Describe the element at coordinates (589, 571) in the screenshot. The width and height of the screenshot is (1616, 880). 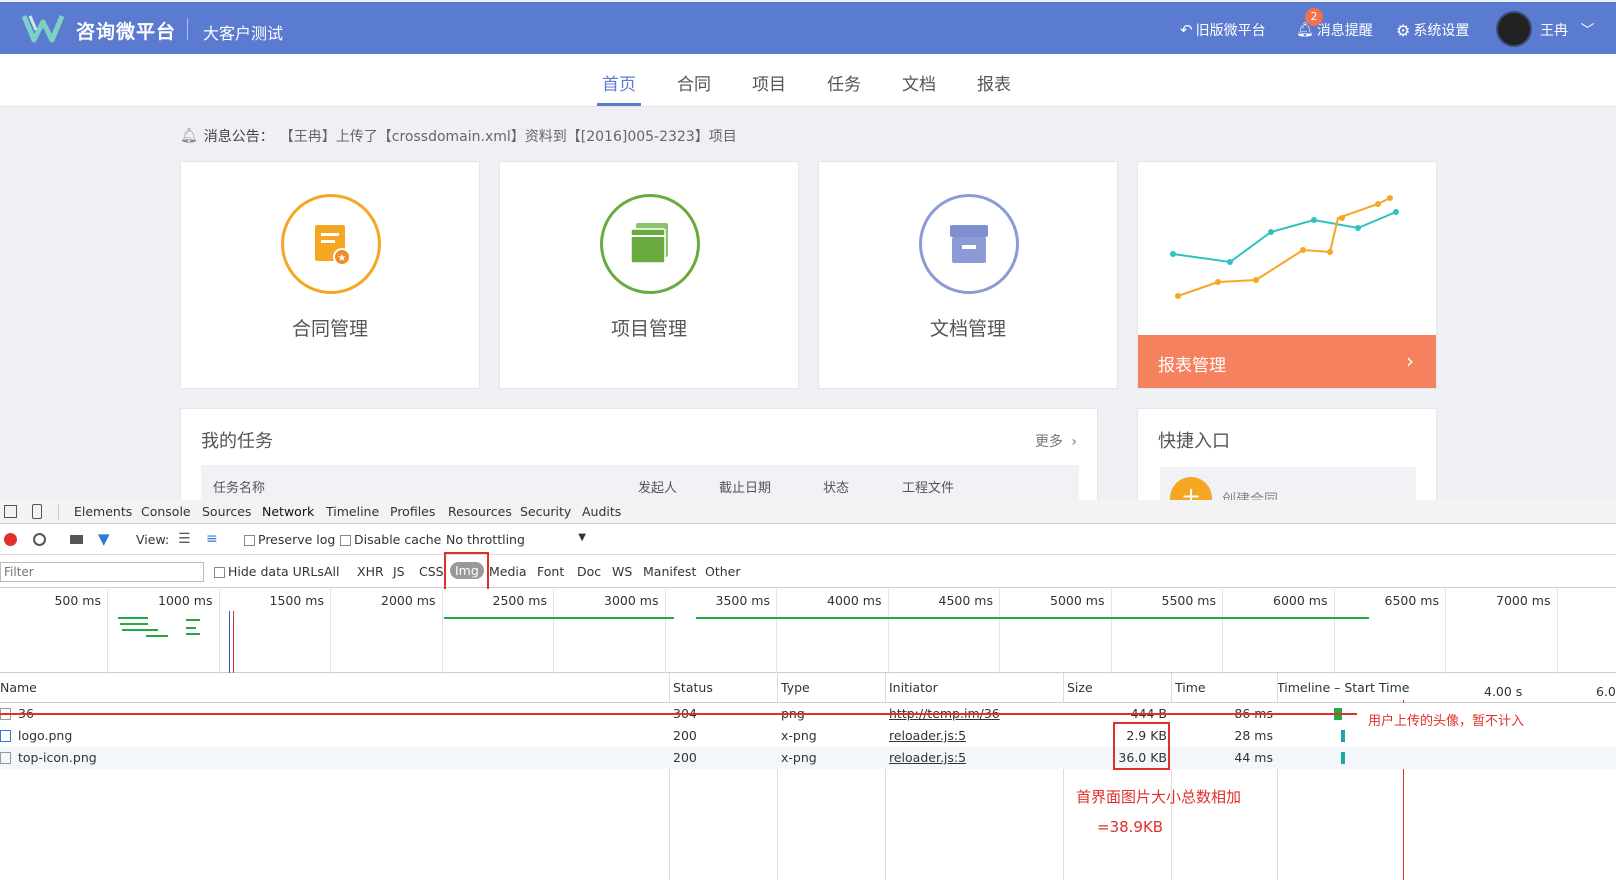
I see `filter-doc: Doc` at that location.